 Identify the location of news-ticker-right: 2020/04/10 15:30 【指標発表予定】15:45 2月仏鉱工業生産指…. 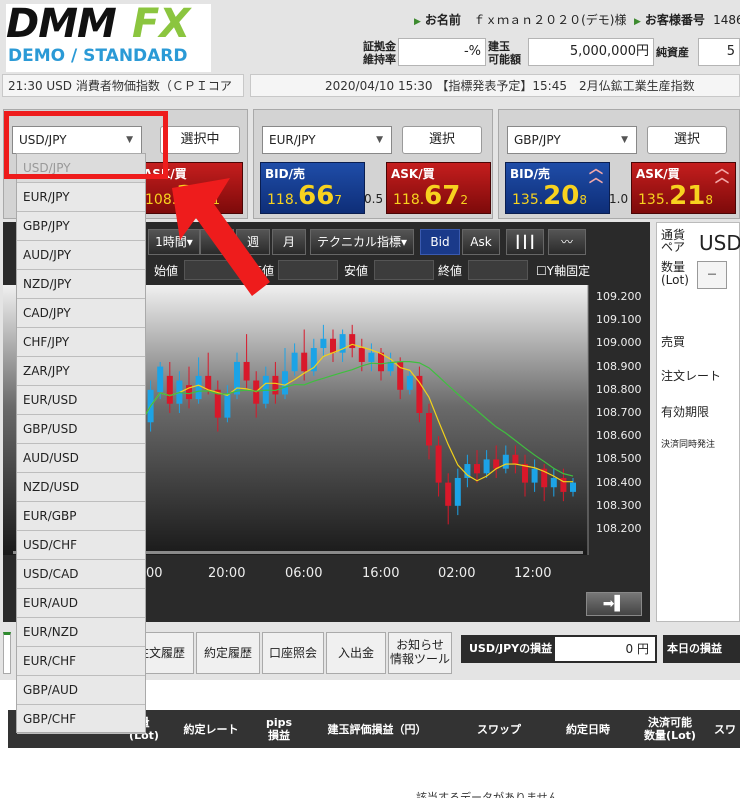
(495, 85).